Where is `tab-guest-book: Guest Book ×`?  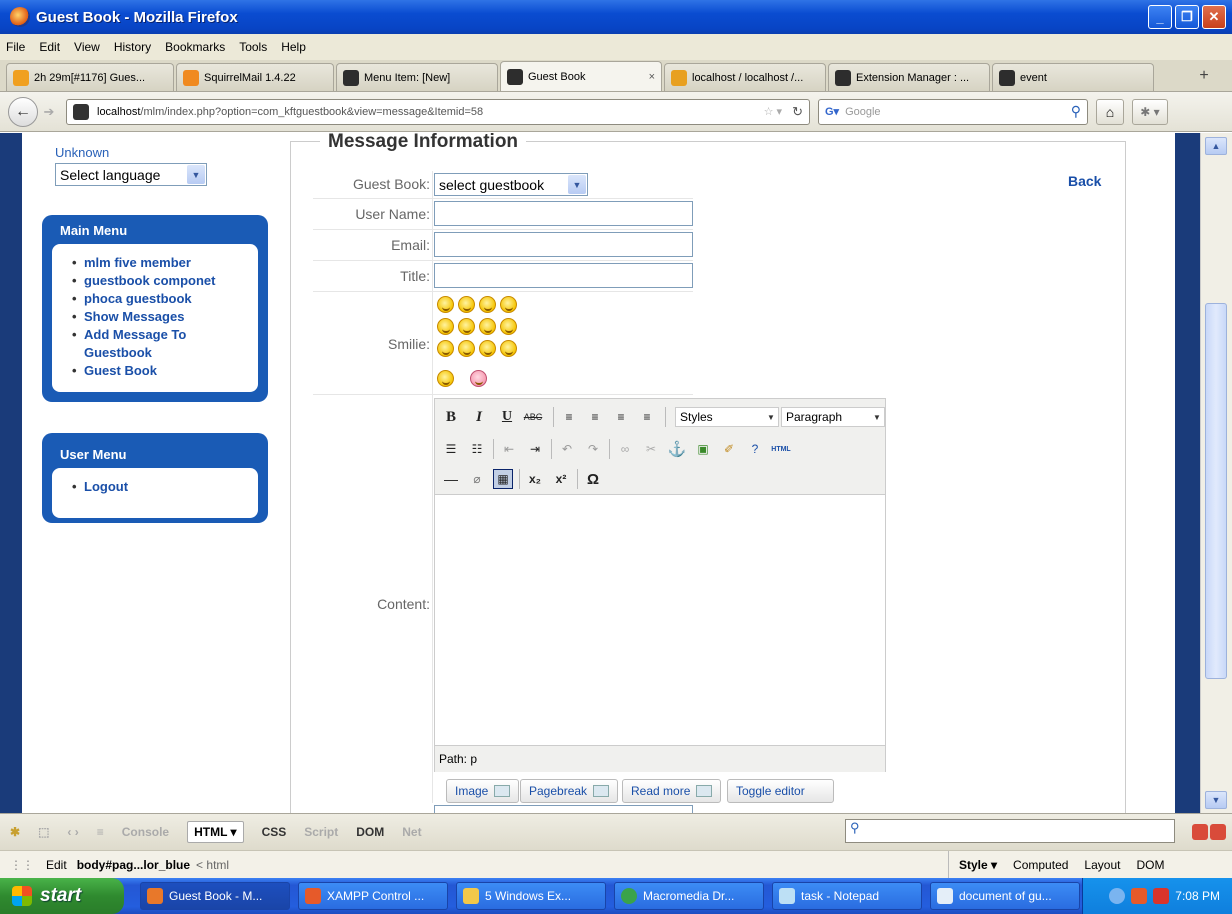 tab-guest-book: Guest Book × is located at coordinates (581, 76).